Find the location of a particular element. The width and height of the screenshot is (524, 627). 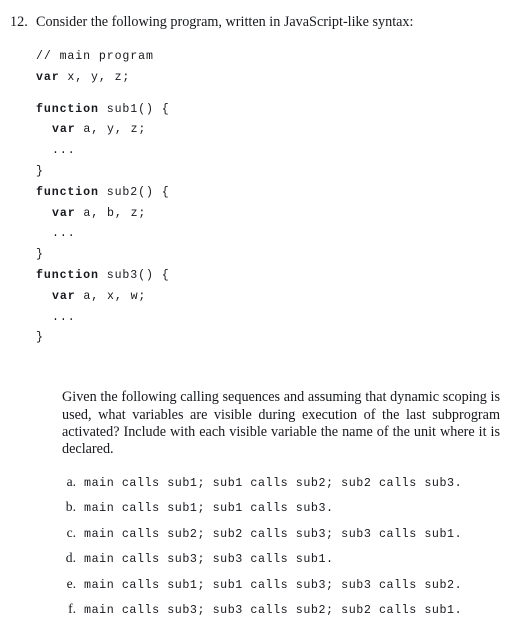

code-line: function sub1() { is located at coordinates (260, 110).